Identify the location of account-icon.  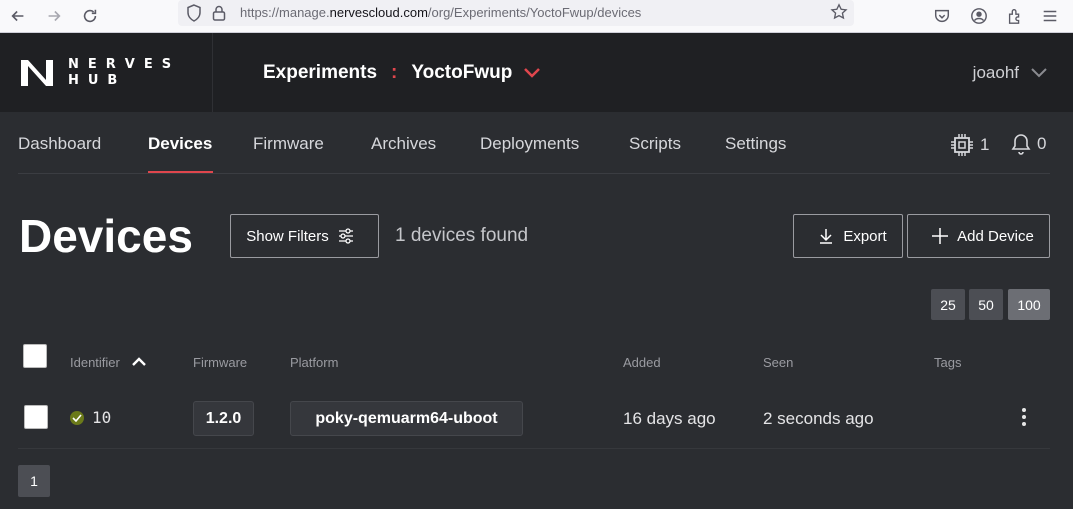
(979, 16).